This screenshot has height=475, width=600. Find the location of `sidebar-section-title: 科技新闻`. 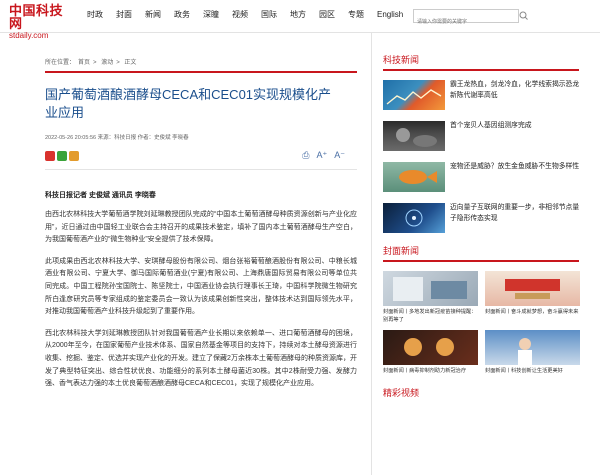

sidebar-section-title: 科技新闻 is located at coordinates (491, 59).